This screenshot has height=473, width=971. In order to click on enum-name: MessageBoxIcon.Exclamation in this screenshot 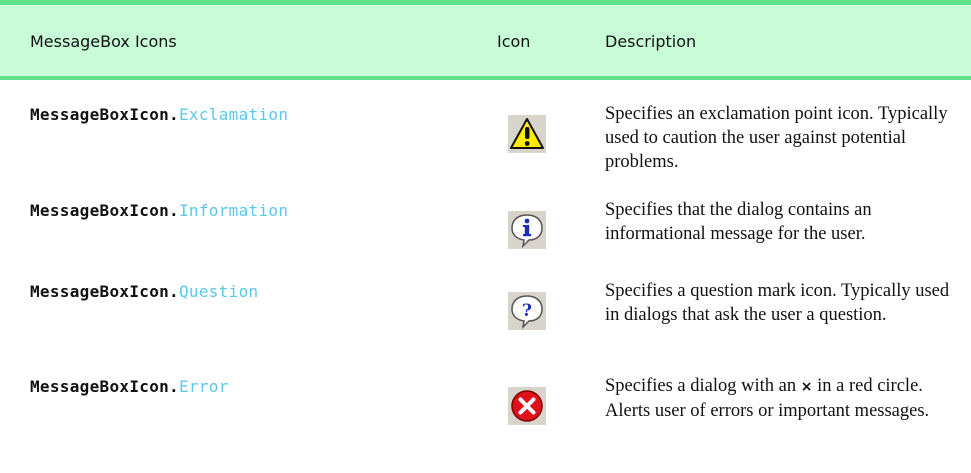, I will do `click(159, 114)`.